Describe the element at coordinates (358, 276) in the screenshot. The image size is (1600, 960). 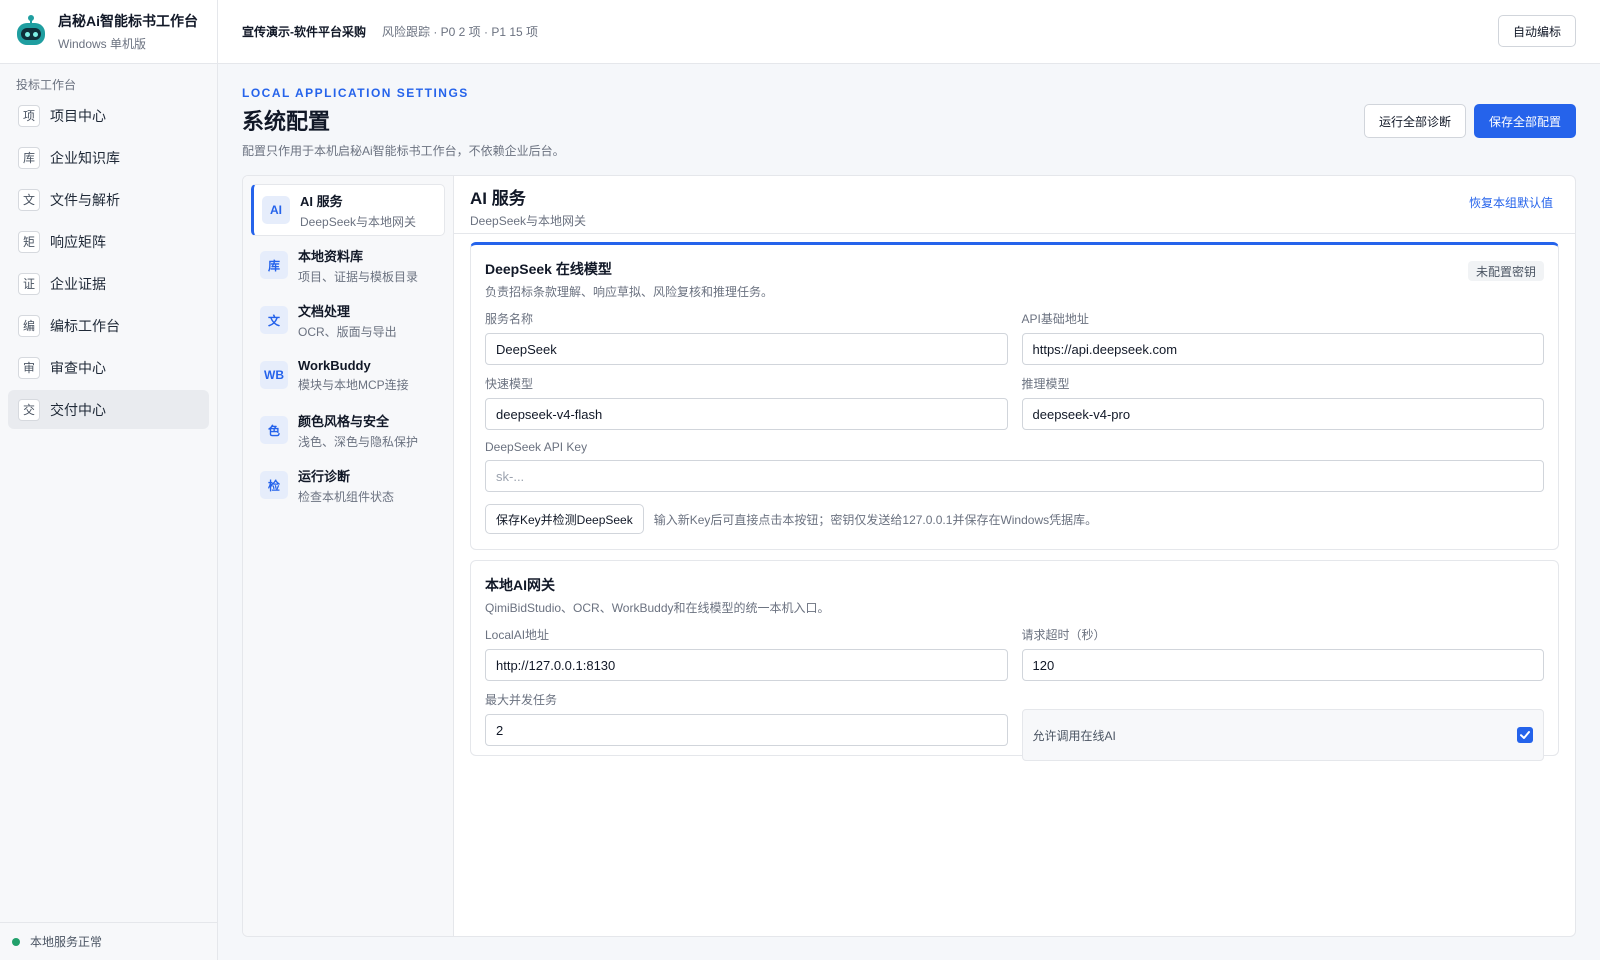
I see `category-subtitle: 项目、证据与模板目录` at that location.